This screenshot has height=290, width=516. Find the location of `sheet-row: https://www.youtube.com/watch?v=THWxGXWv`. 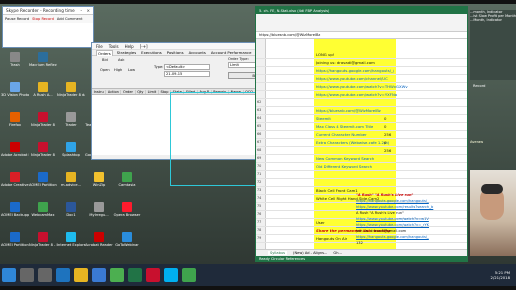

sheet-row: https://www.youtube.com/watch?v=THWxGXWv is located at coordinates (361, 87).